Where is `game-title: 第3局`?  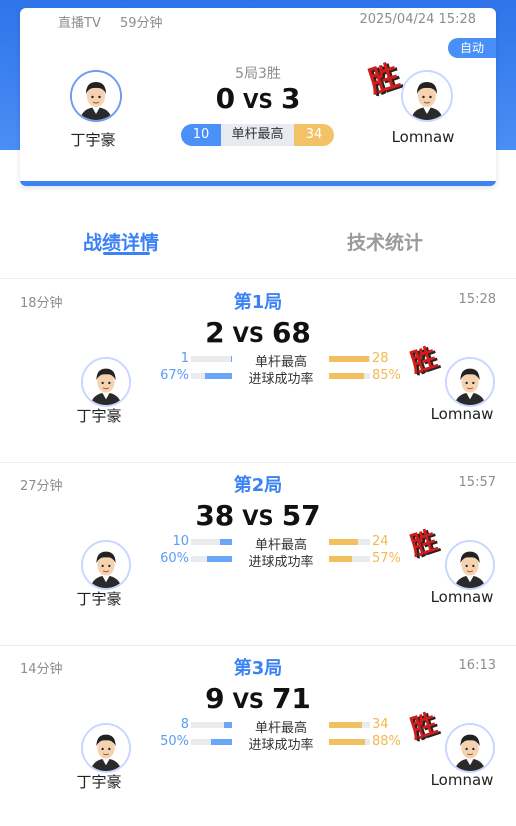
game-title: 第3局 is located at coordinates (258, 668).